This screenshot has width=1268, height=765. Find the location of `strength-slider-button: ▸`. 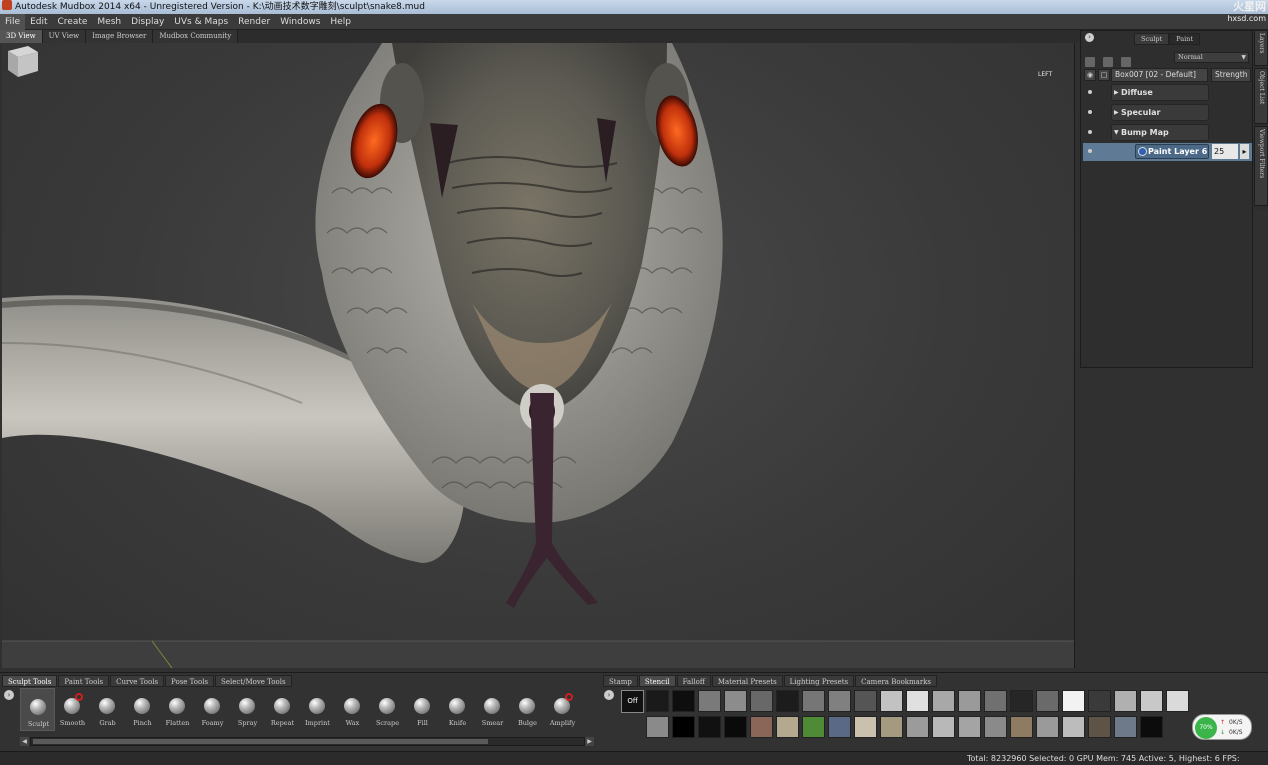

strength-slider-button: ▸ is located at coordinates (1244, 151).